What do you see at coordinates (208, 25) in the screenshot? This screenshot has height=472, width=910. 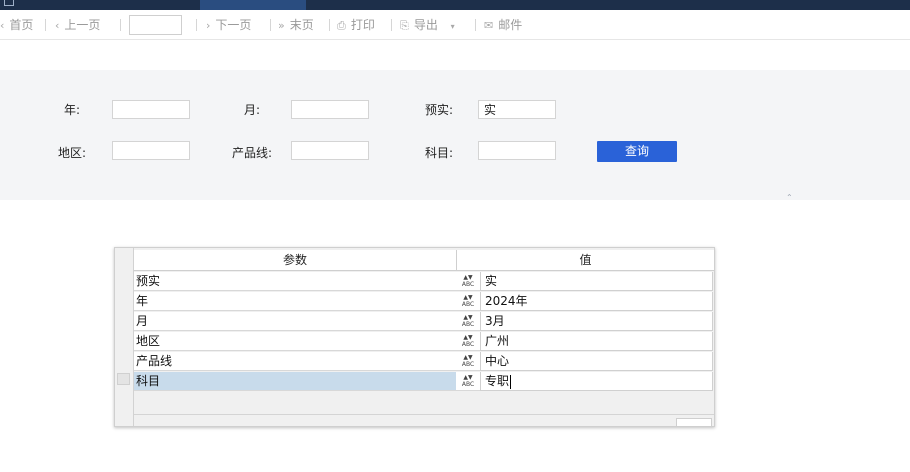 I see `next-page-icon: ›` at bounding box center [208, 25].